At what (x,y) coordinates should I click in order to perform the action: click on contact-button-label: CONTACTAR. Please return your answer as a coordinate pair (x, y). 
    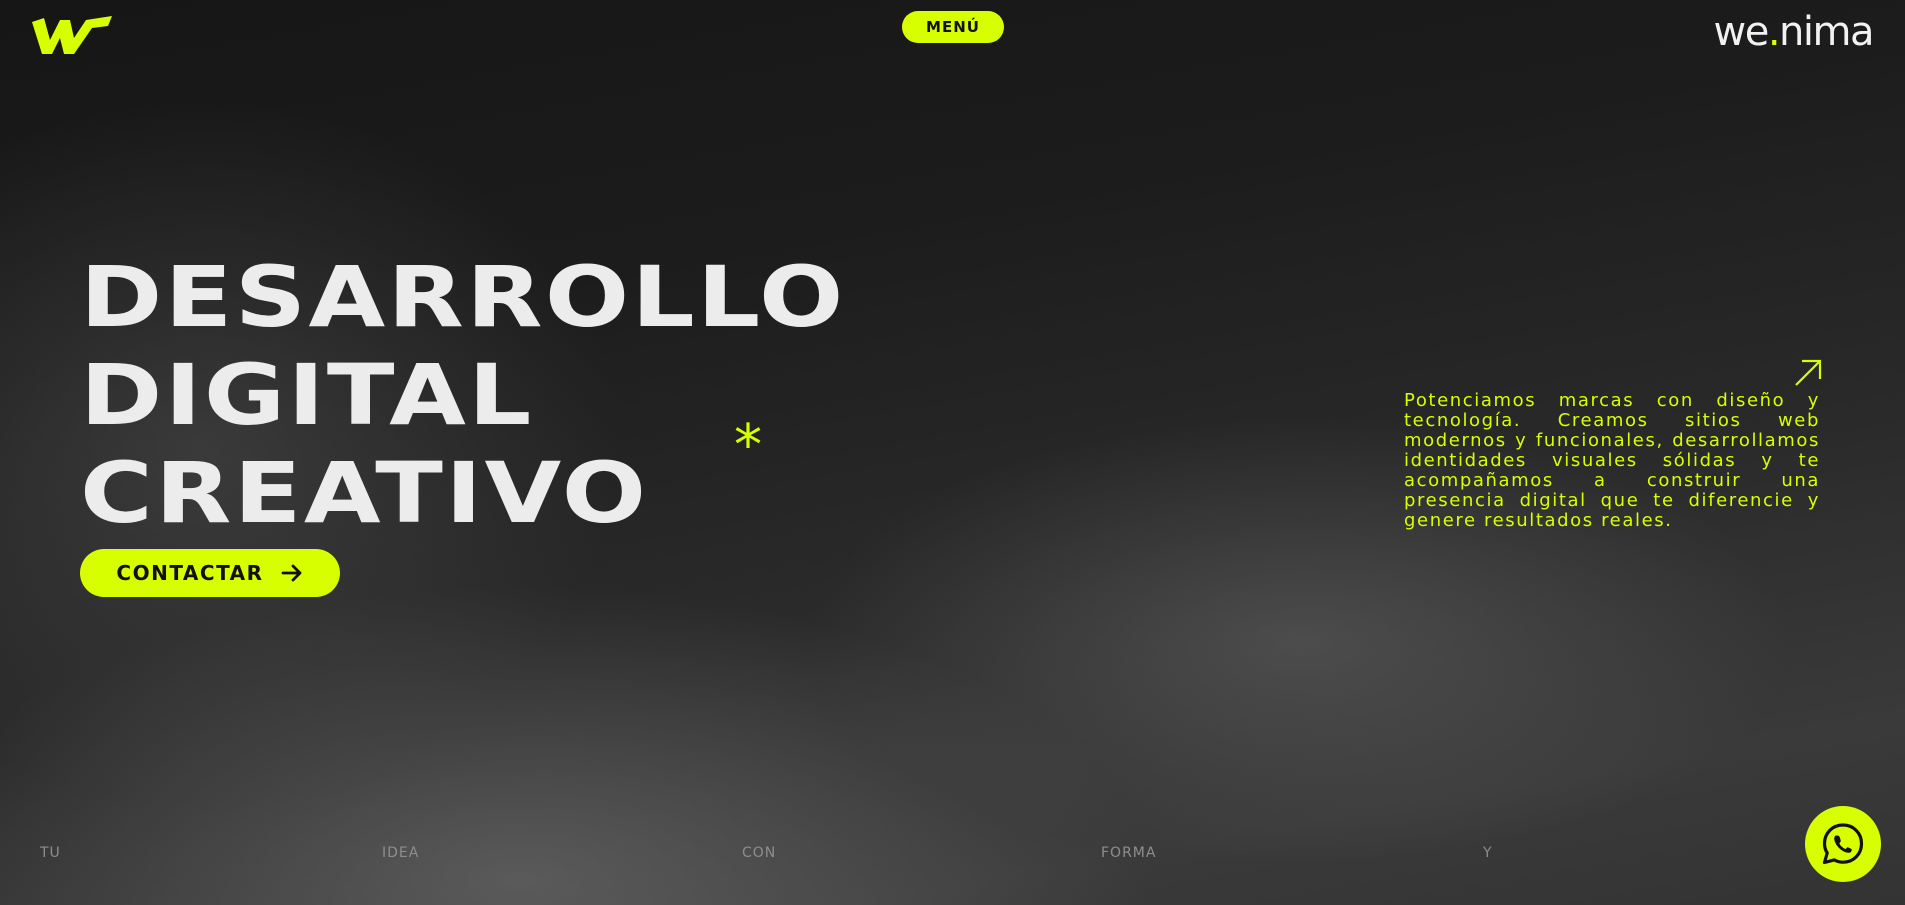
    Looking at the image, I should click on (190, 573).